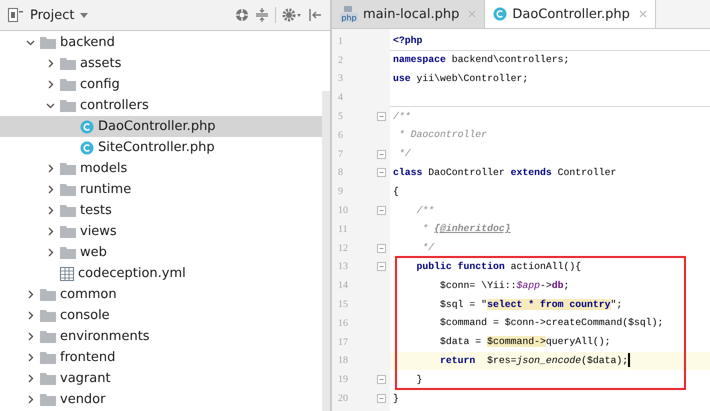 This screenshot has height=411, width=710. Describe the element at coordinates (161, 378) in the screenshot. I see `tree-item: vagrant` at that location.